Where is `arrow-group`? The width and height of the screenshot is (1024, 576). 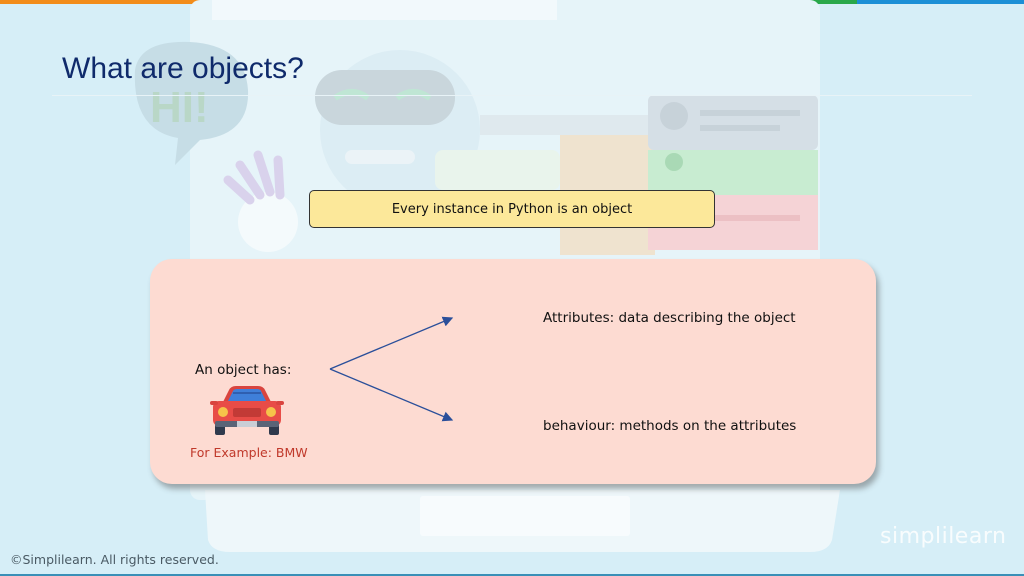
arrow-group is located at coordinates (391, 369).